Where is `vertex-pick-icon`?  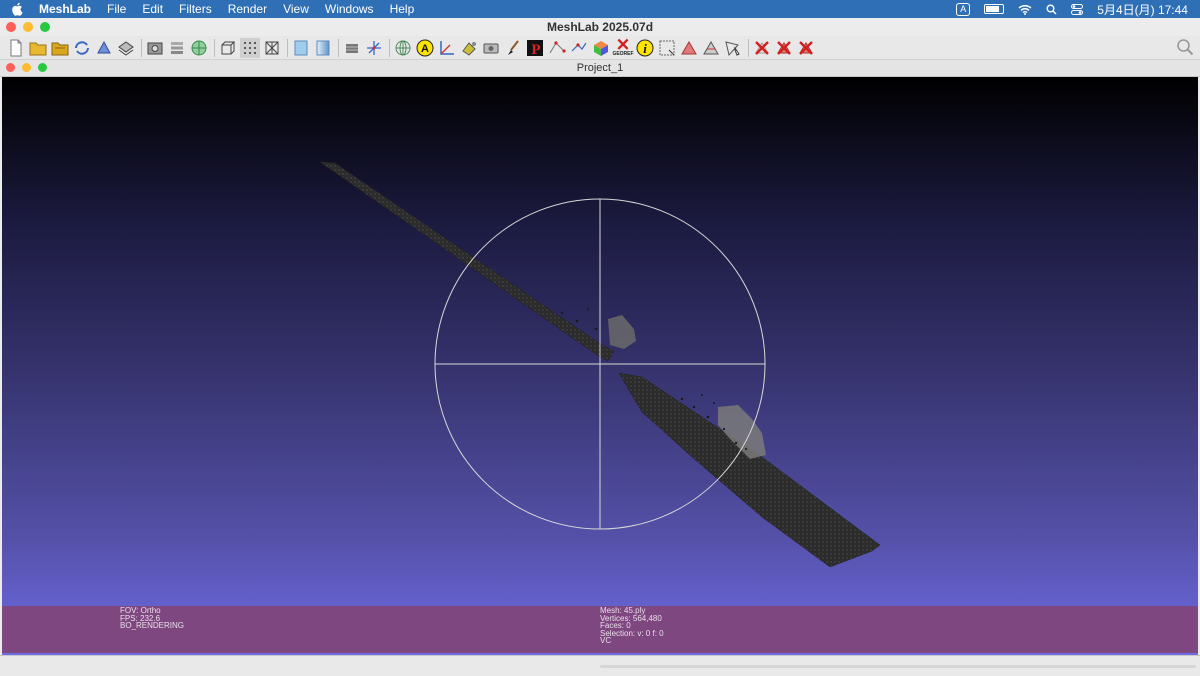 vertex-pick-icon is located at coordinates (579, 48).